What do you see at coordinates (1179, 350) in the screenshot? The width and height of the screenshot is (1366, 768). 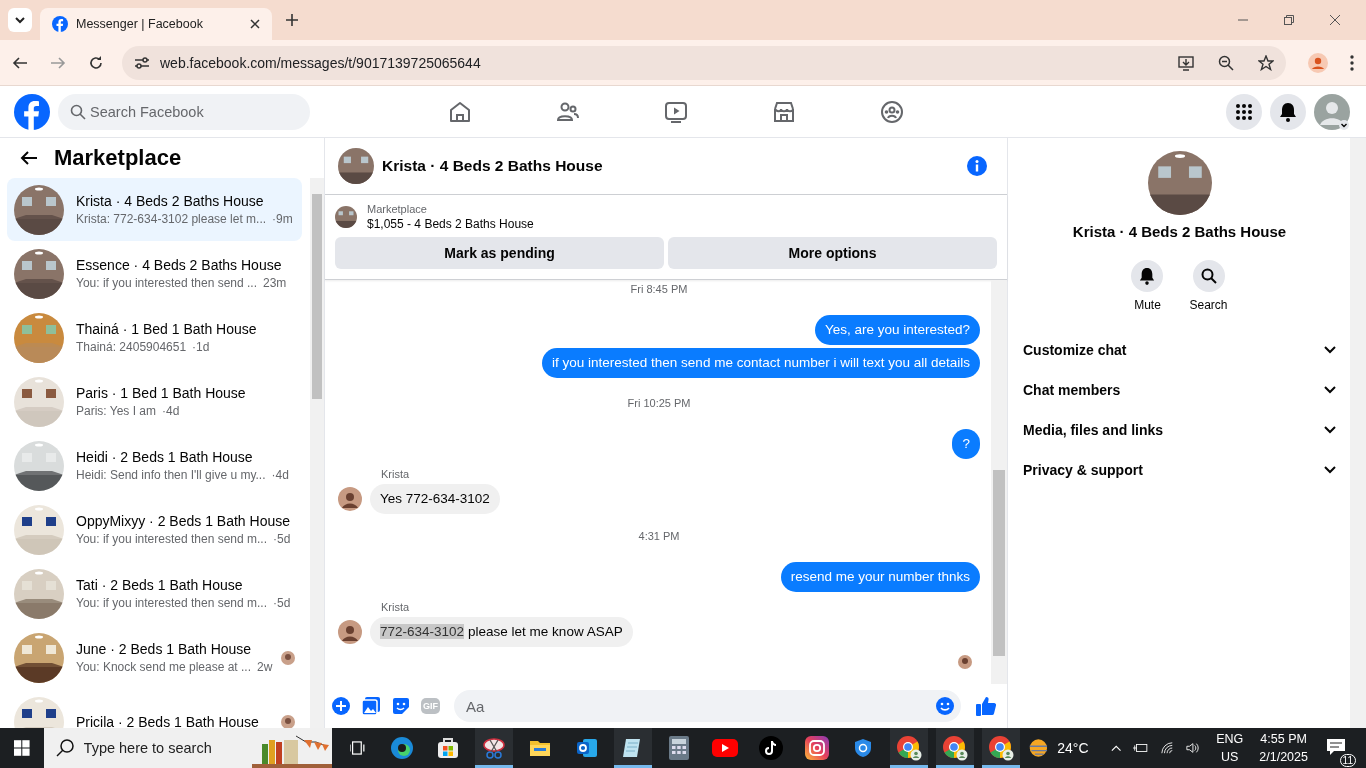 I see `section-header: Customize chat` at bounding box center [1179, 350].